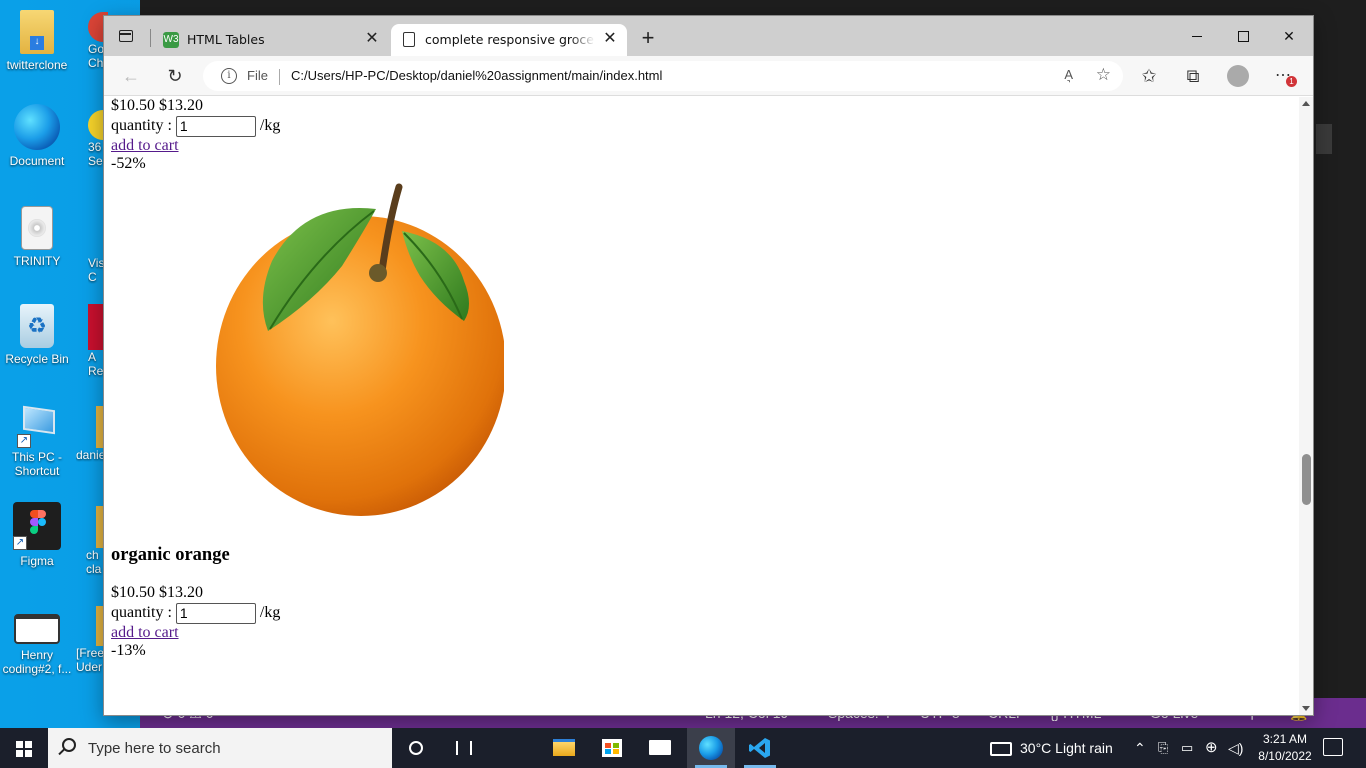  I want to click on network-icon: ⊕, so click(1211, 748).